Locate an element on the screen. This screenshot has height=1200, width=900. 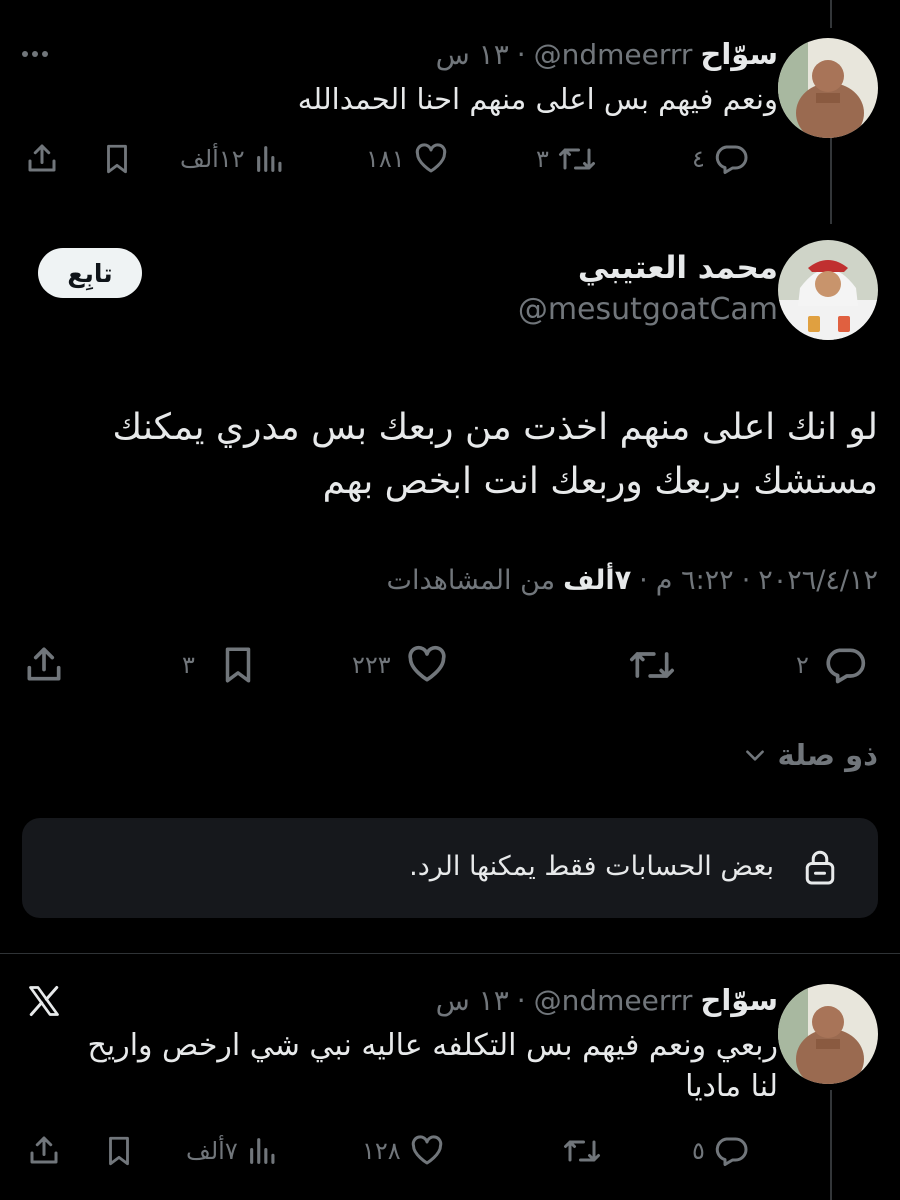
reply-button: ٥ is located at coordinates (720, 1151).